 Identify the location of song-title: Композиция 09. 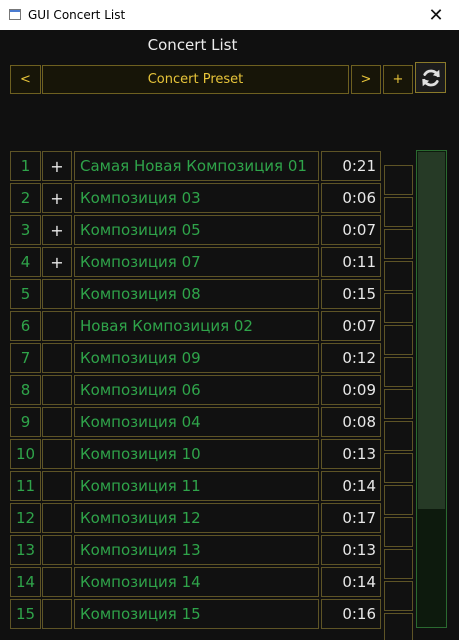
(196, 358).